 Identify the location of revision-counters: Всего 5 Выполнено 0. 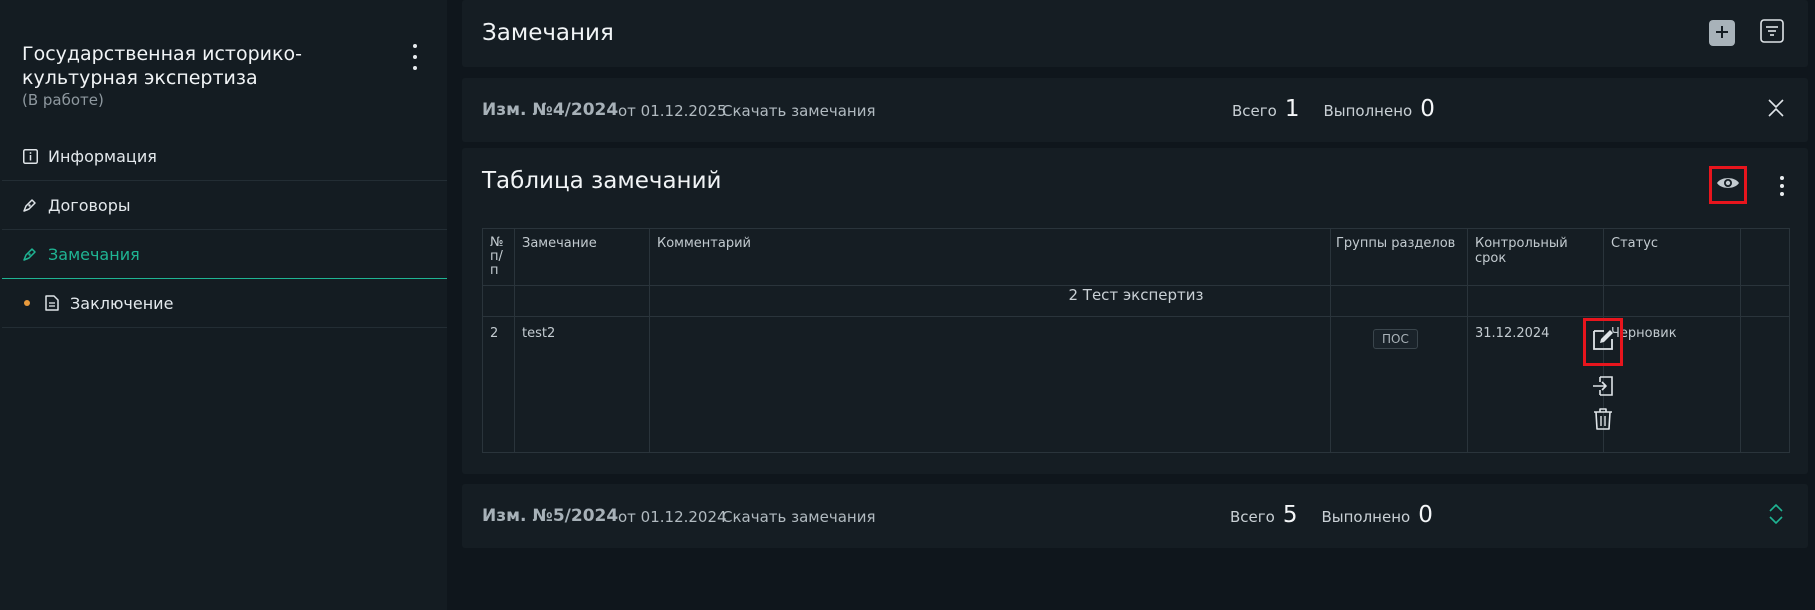
(1331, 515).